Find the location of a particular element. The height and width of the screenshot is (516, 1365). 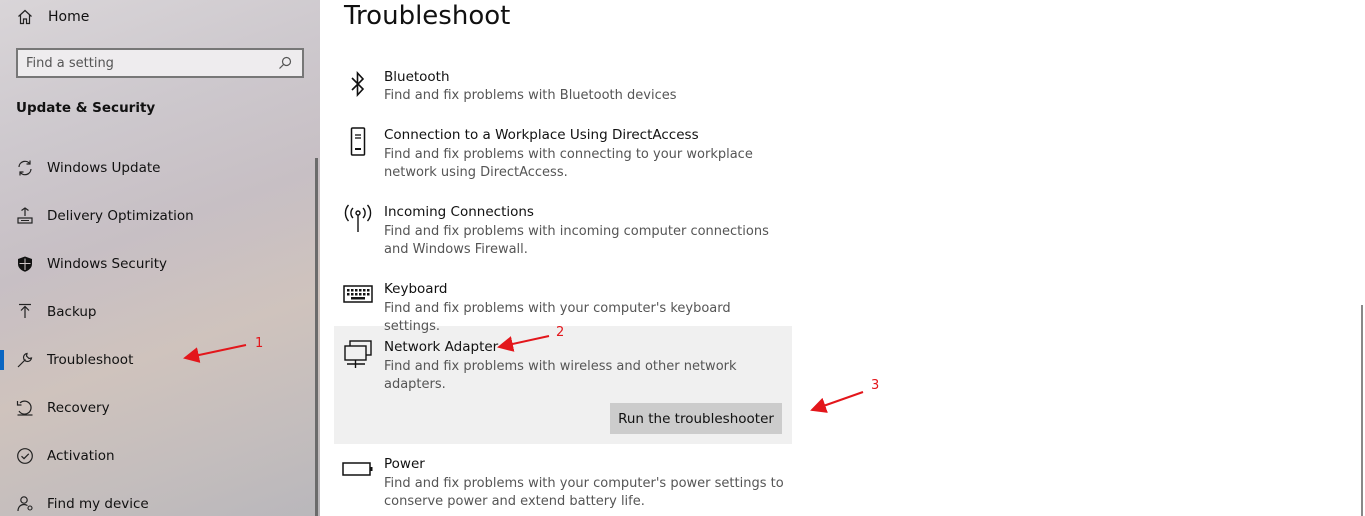

sidebar-item-delivery-optimization: Delivery Optimization is located at coordinates (155, 216).